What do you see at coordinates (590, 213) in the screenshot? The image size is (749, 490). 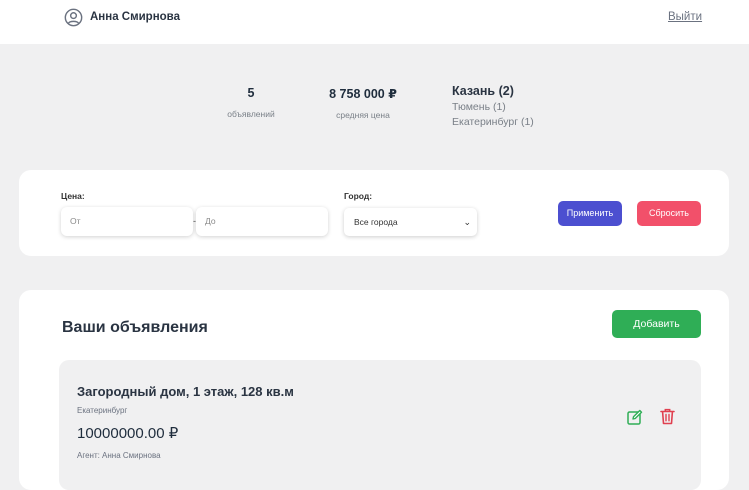 I see `apply-button: Применить` at bounding box center [590, 213].